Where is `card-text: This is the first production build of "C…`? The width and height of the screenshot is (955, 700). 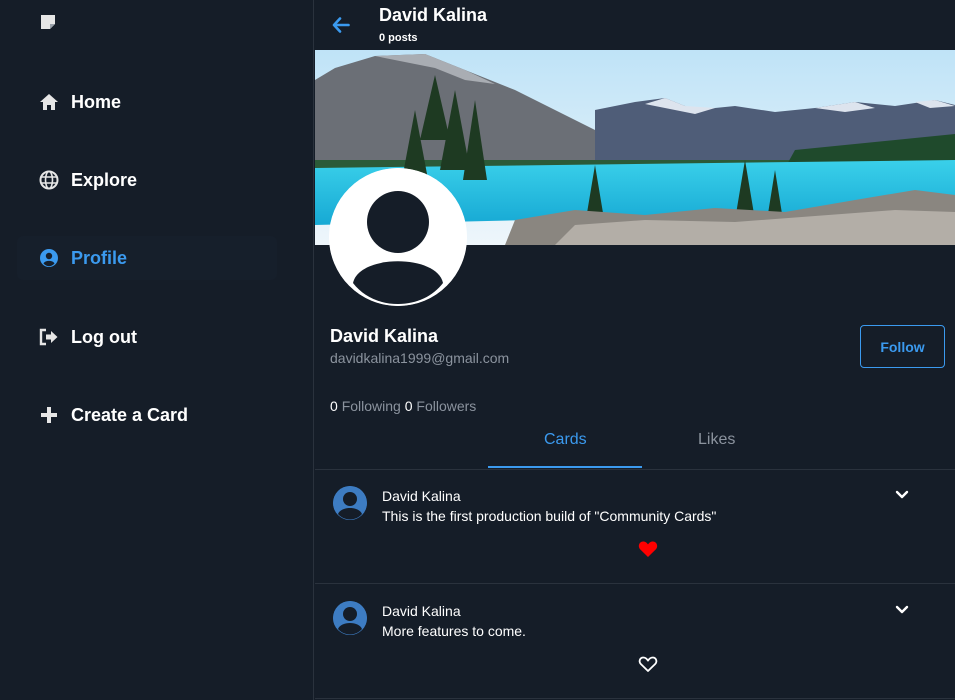 card-text: This is the first production build of "C… is located at coordinates (549, 516).